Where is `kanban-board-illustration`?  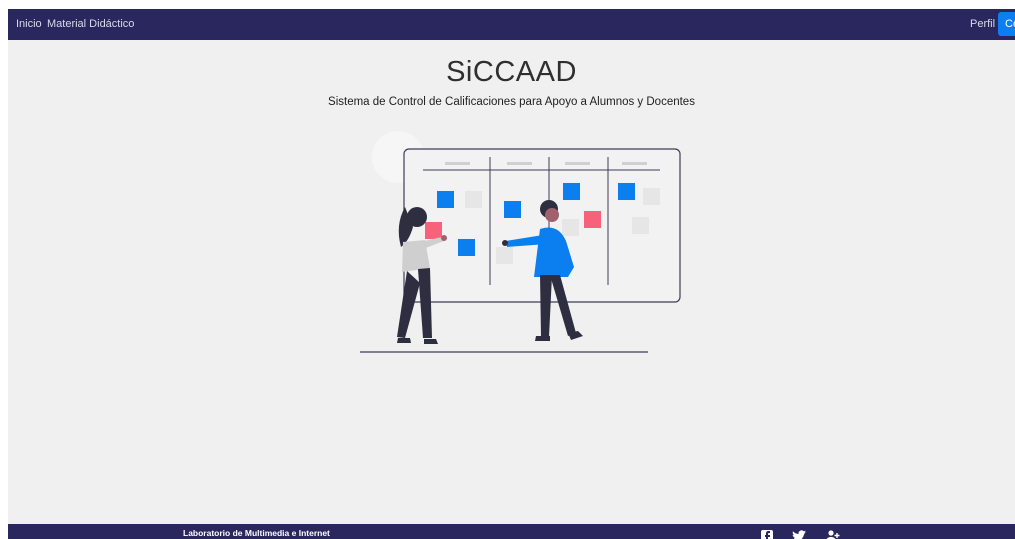 kanban-board-illustration is located at coordinates (520, 242).